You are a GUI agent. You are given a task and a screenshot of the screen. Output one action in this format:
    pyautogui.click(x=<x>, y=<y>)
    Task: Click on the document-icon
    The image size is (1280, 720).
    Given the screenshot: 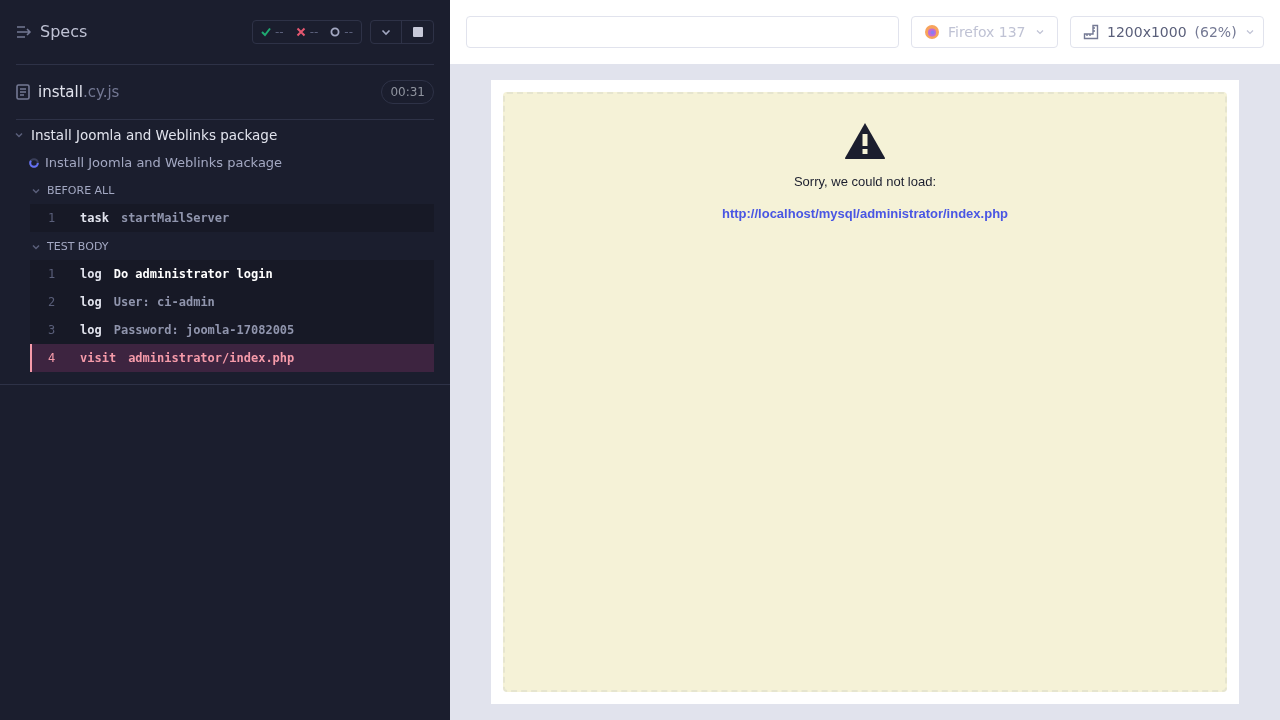 What is the action you would take?
    pyautogui.click(x=23, y=92)
    